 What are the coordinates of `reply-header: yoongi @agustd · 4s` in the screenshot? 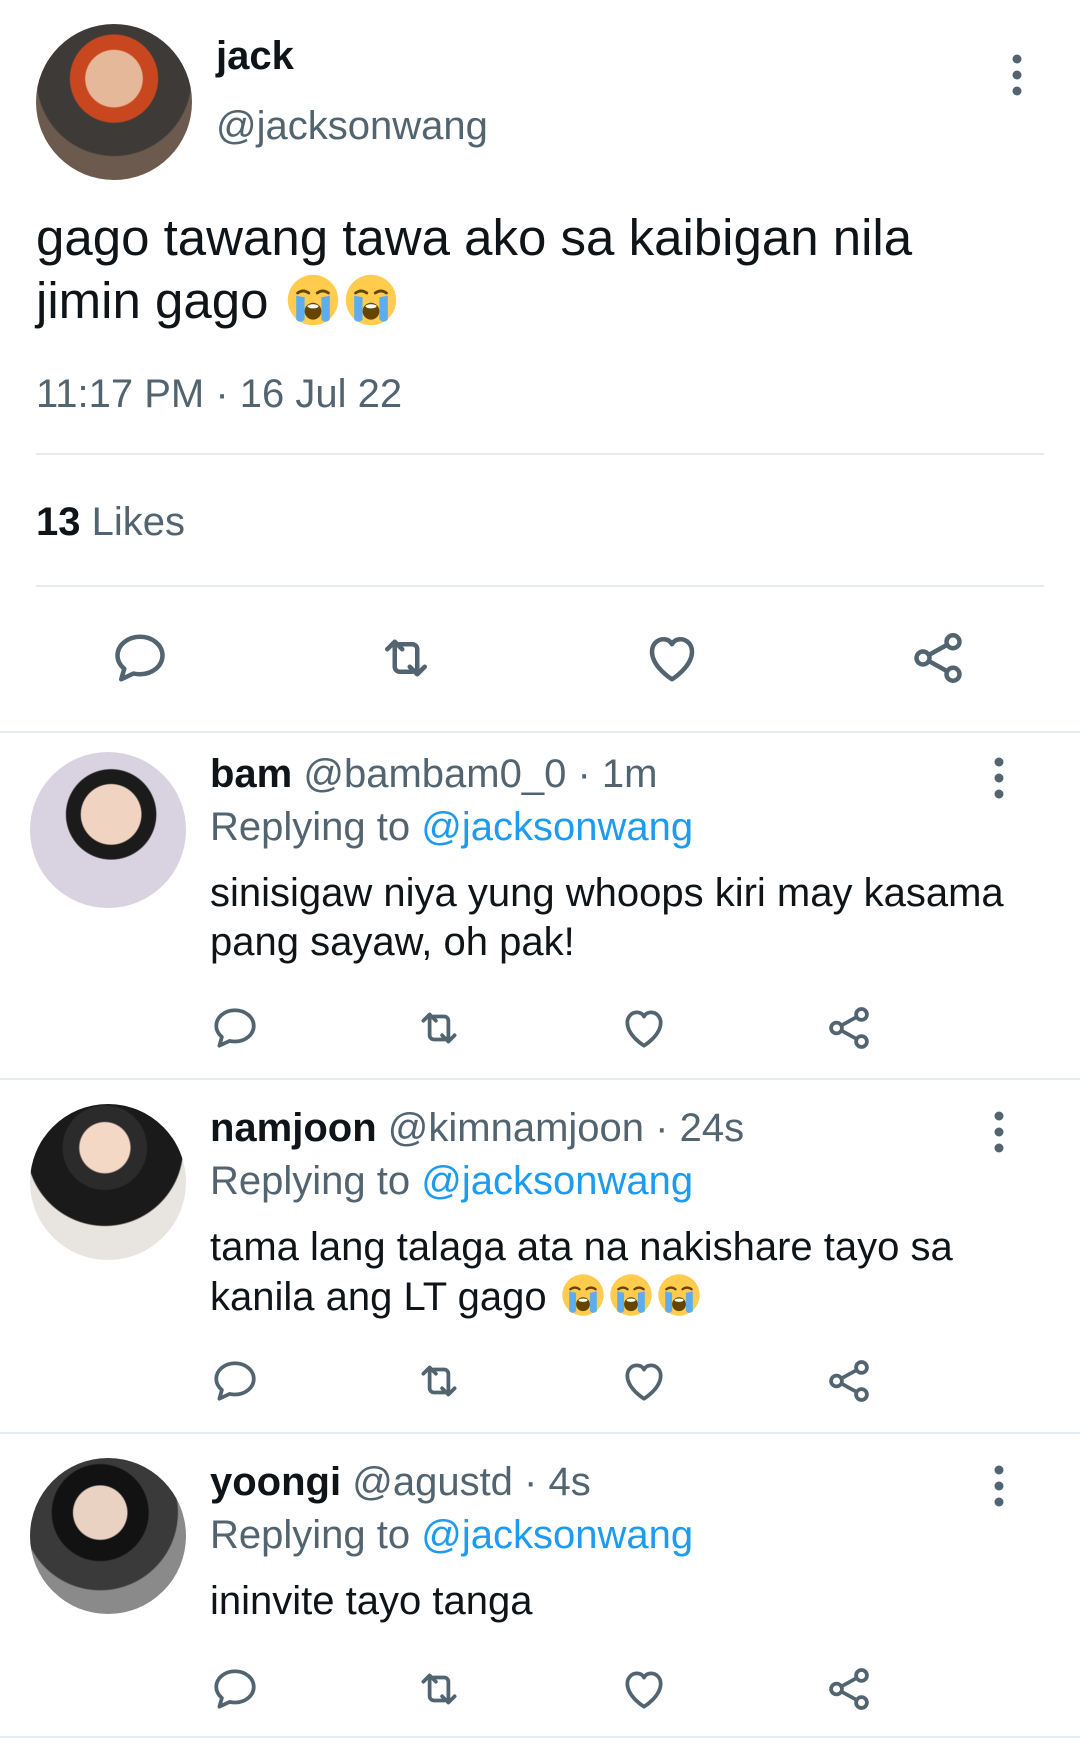 It's located at (400, 1482).